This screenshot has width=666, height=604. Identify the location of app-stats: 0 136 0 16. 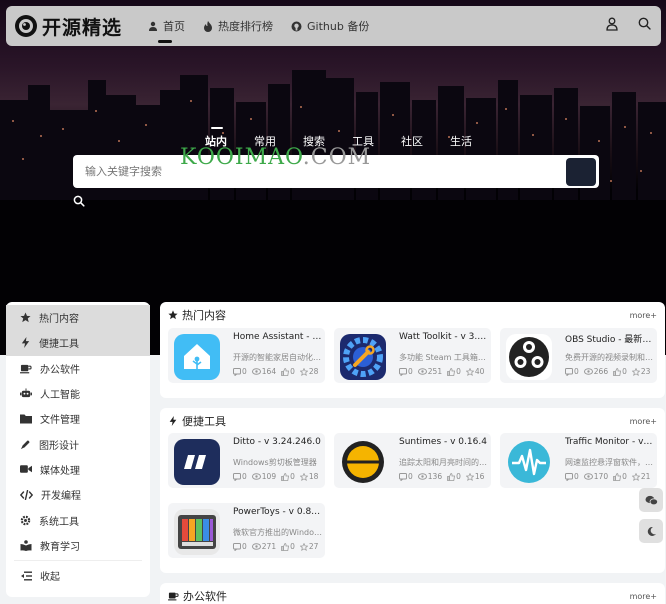
(444, 476).